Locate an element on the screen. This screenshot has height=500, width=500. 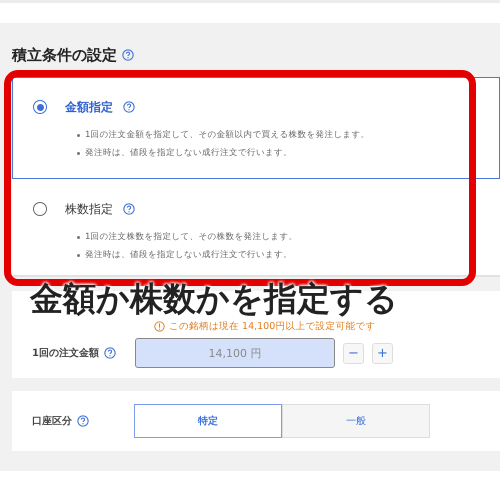
warning-text: この銘柄は現在 14,100円以上で設定可能です is located at coordinates (272, 326).